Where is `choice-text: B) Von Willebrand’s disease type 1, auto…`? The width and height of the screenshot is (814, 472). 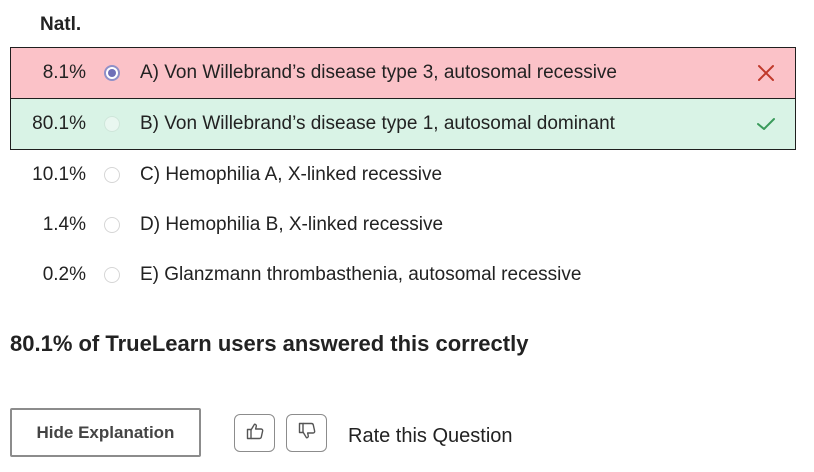 choice-text: B) Von Willebrand’s disease type 1, auto… is located at coordinates (377, 123).